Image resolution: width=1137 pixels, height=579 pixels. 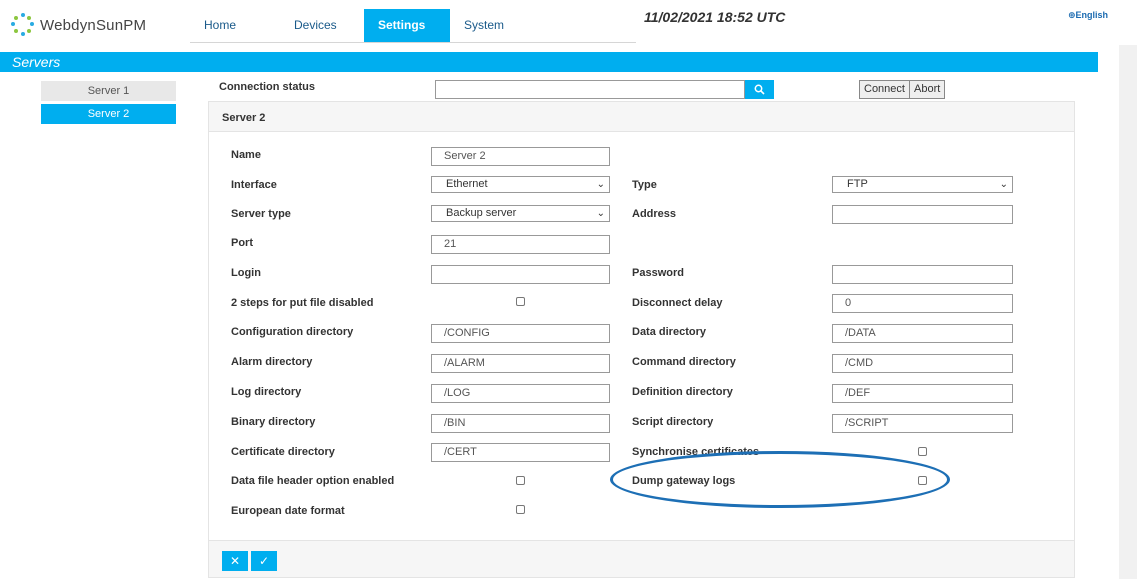 What do you see at coordinates (481, 213) in the screenshot?
I see `server-type-value: Backup server` at bounding box center [481, 213].